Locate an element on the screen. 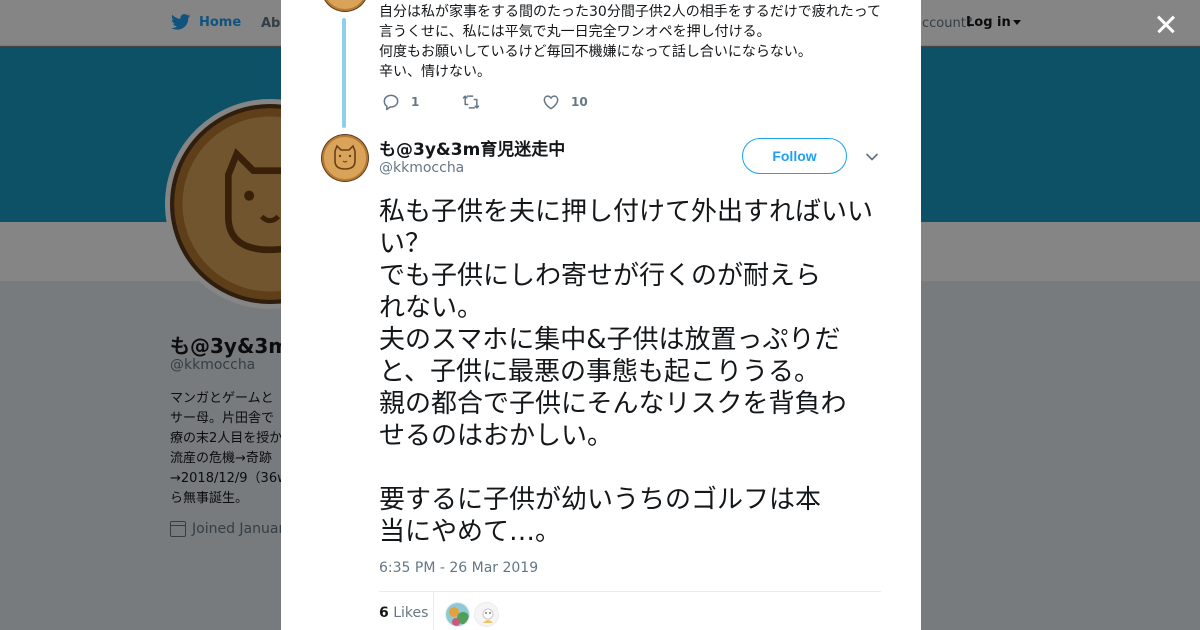  thread-connector-line is located at coordinates (344, 73).